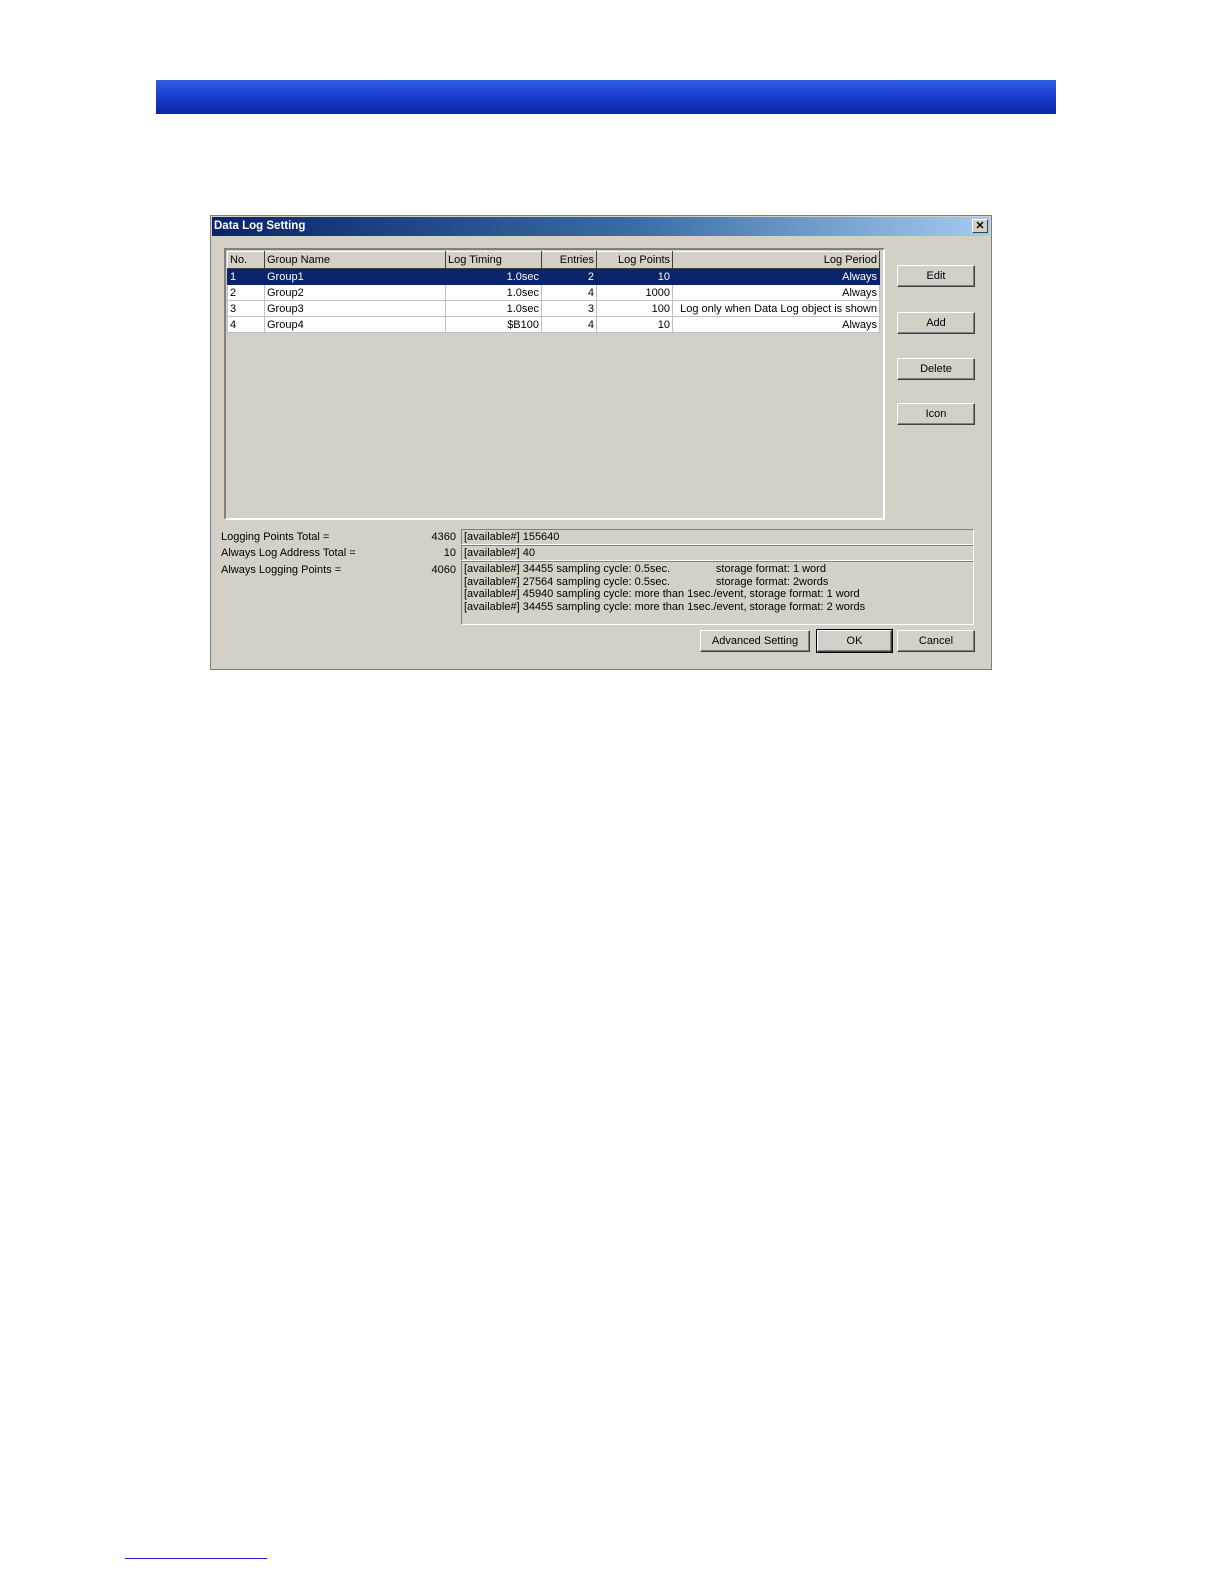 The image size is (1224, 1584). What do you see at coordinates (634, 292) in the screenshot?
I see `cell-log-points: 1000` at bounding box center [634, 292].